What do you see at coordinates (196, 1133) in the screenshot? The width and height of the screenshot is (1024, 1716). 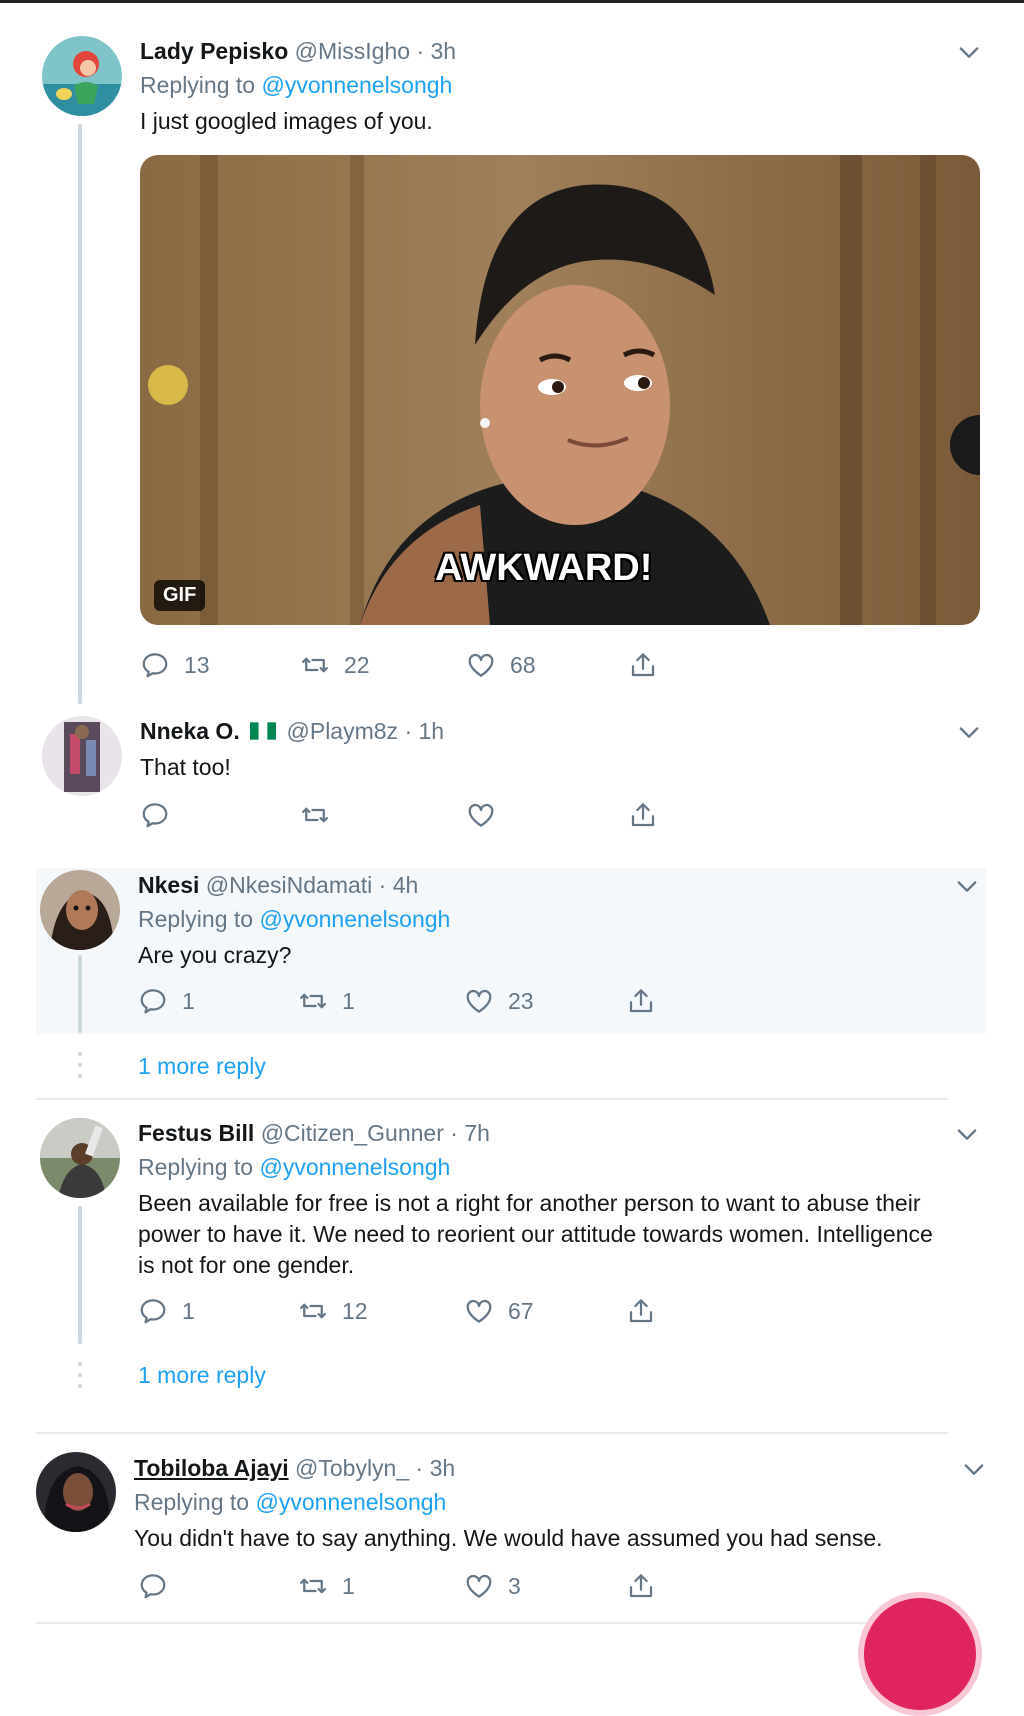 I see `author-name: Festus Bill` at bounding box center [196, 1133].